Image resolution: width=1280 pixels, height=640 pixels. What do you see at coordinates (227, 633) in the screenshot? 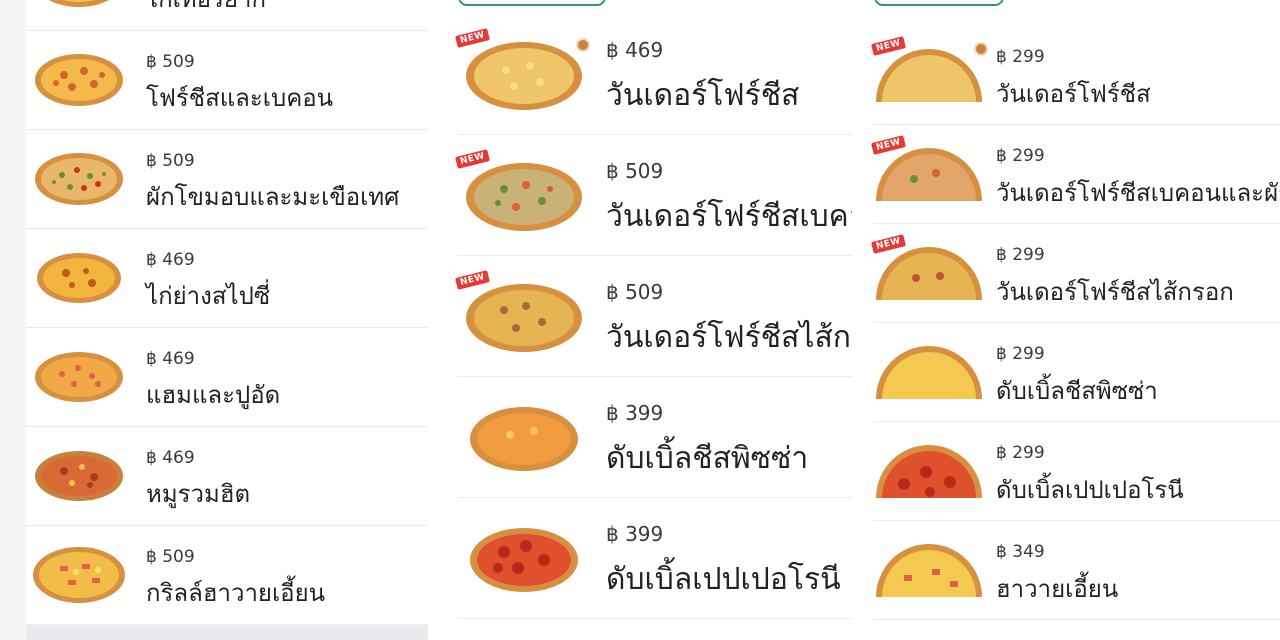
I see `list-footer-divider` at bounding box center [227, 633].